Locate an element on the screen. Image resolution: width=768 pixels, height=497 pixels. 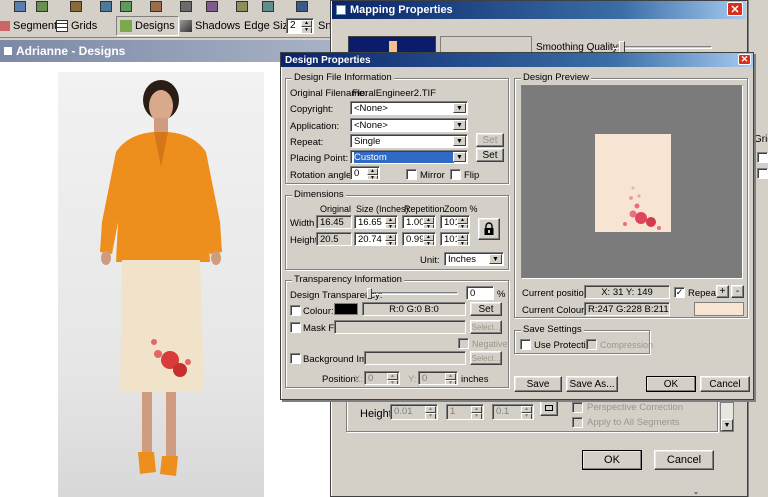
grids-label: Grids is located at coordinates (84, 26).